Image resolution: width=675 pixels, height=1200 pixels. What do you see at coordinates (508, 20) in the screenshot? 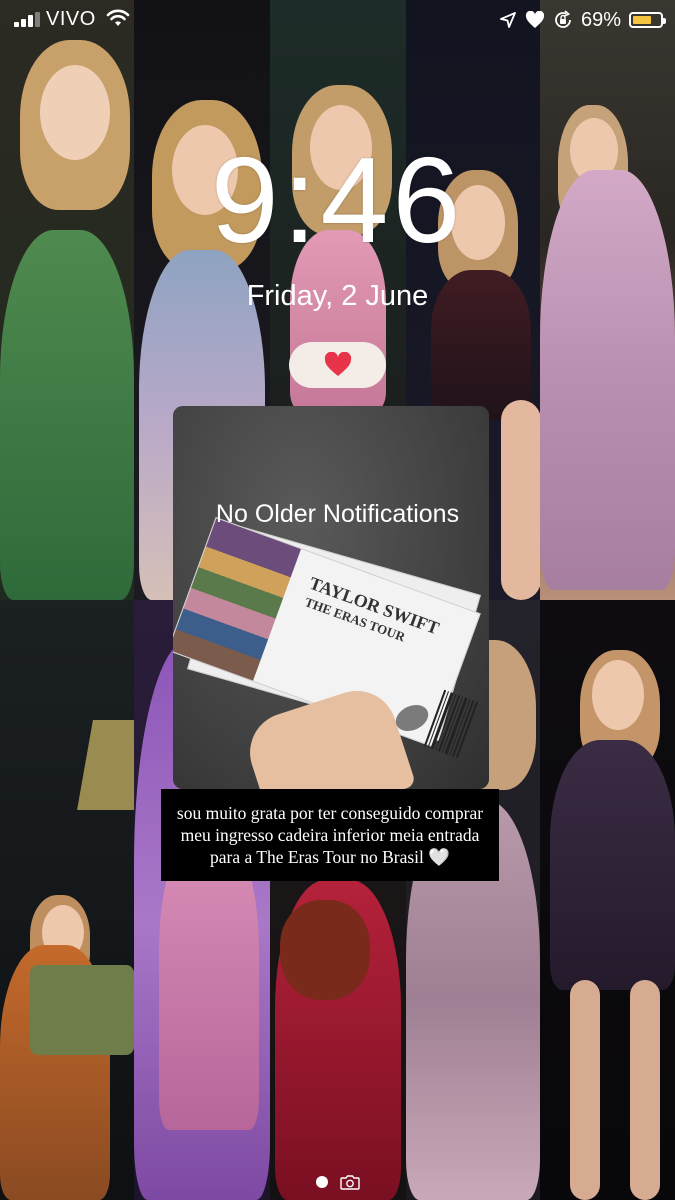
I see `location-arrow-icon` at bounding box center [508, 20].